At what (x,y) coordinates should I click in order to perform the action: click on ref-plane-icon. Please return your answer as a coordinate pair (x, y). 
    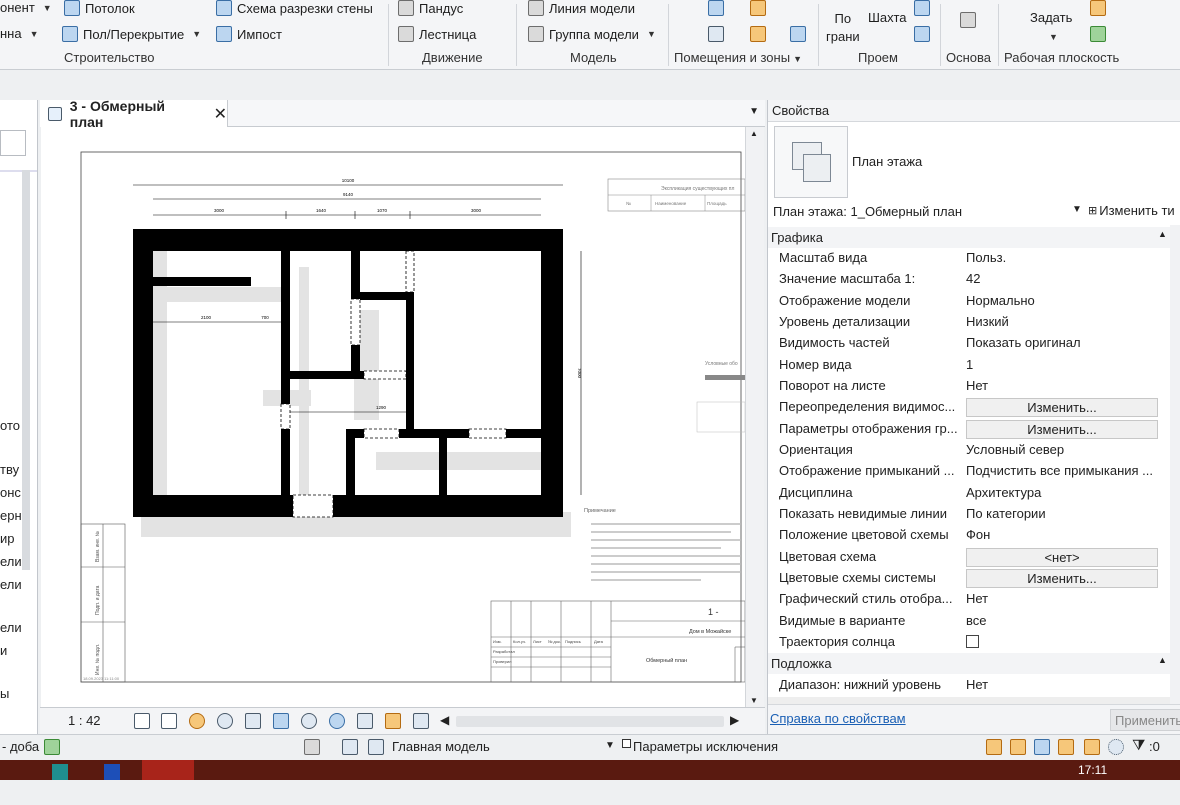
    Looking at the image, I should click on (1098, 34).